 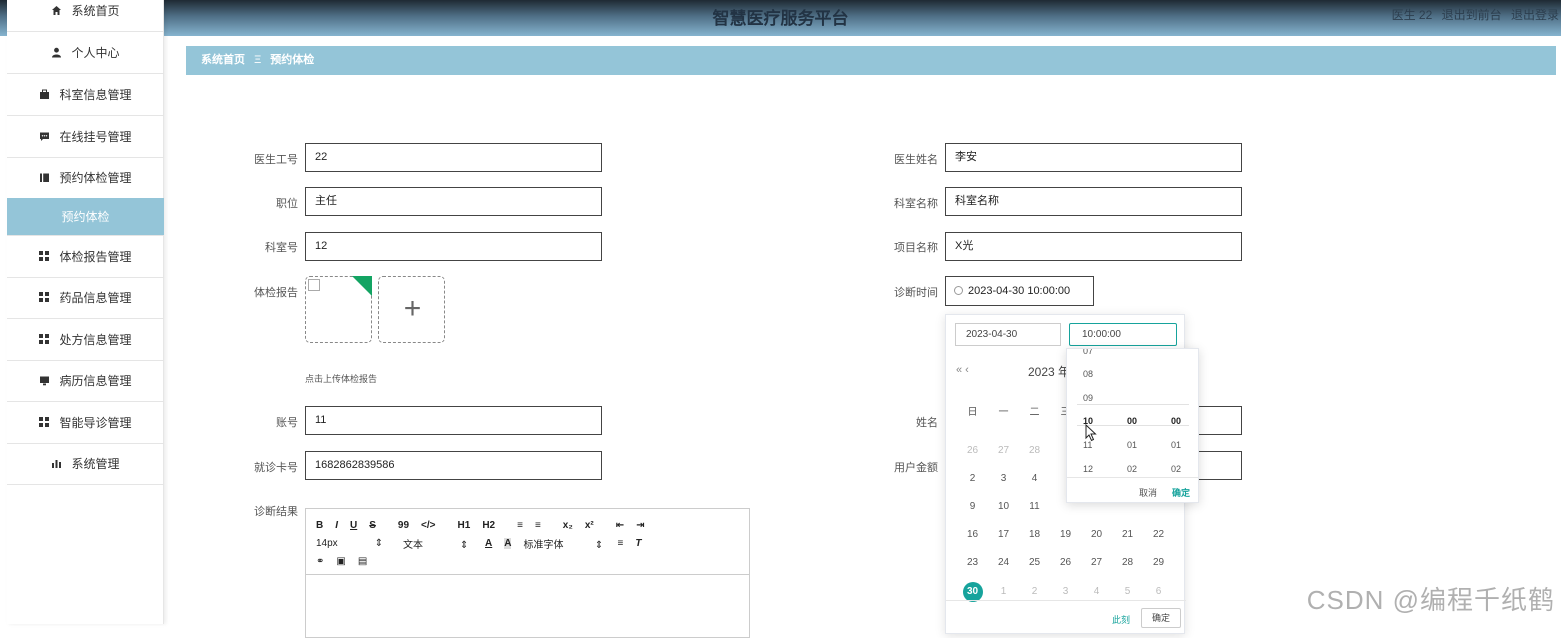 What do you see at coordinates (85, 381) in the screenshot?
I see `sidebar-item-records: 病历信息管理` at bounding box center [85, 381].